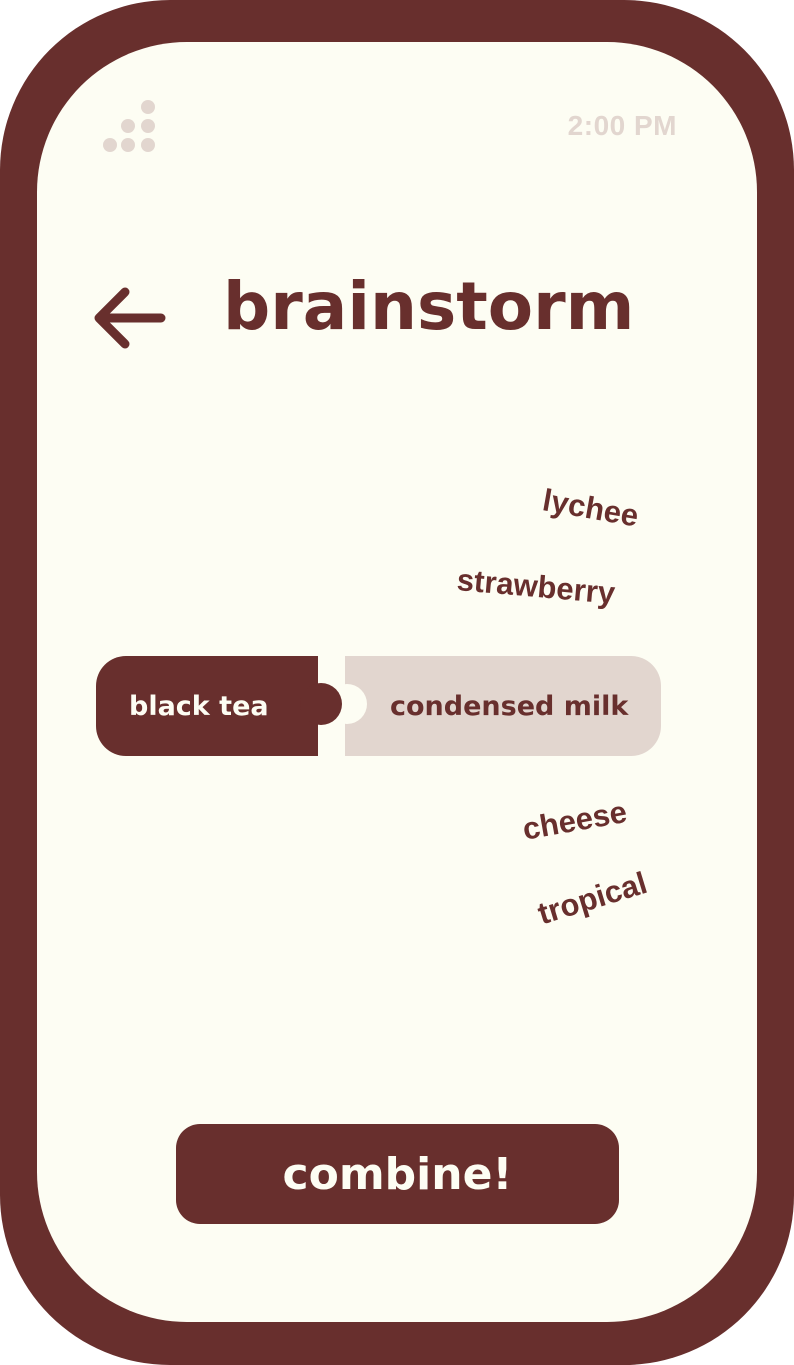 The height and width of the screenshot is (1365, 794). I want to click on puzzle-knob, so click(321, 704).